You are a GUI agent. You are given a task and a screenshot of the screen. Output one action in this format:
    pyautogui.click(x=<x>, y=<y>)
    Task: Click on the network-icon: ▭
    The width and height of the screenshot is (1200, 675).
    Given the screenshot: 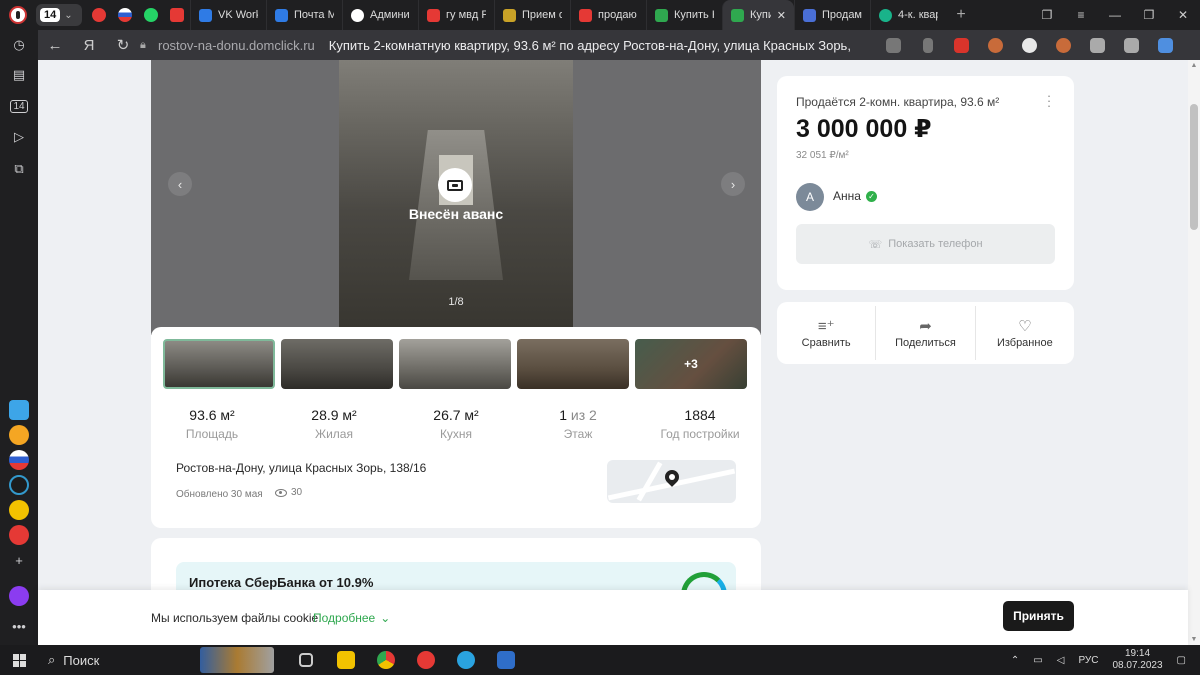 What is the action you would take?
    pyautogui.click(x=1037, y=660)
    